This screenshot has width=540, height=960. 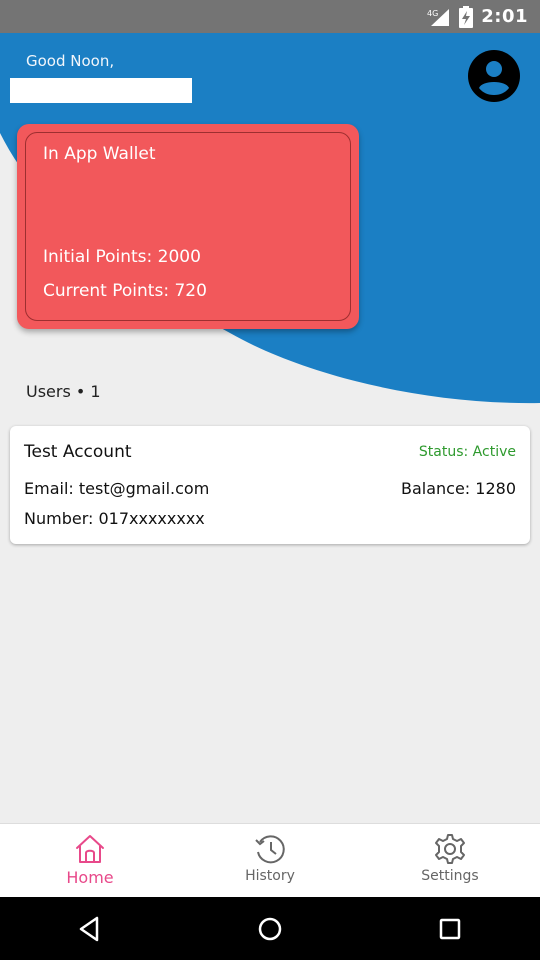 What do you see at coordinates (70, 61) in the screenshot?
I see `greeting-text: Good Noon,` at bounding box center [70, 61].